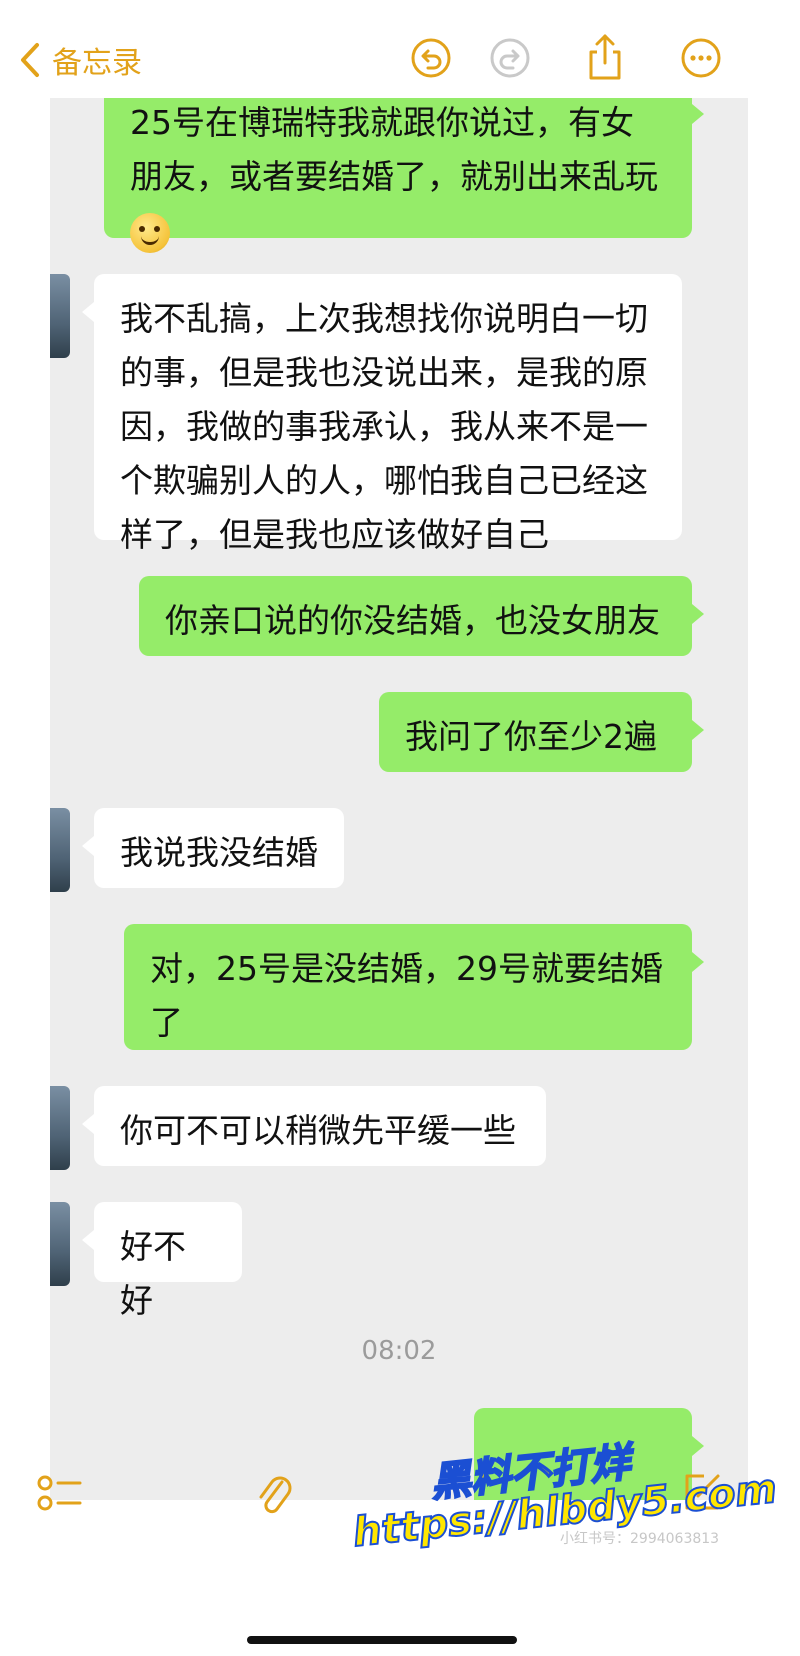 The image size is (800, 1656). What do you see at coordinates (384, 480) in the screenshot?
I see `message-line: 个欺骗别人的人，哪怕我自己已经这` at bounding box center [384, 480].